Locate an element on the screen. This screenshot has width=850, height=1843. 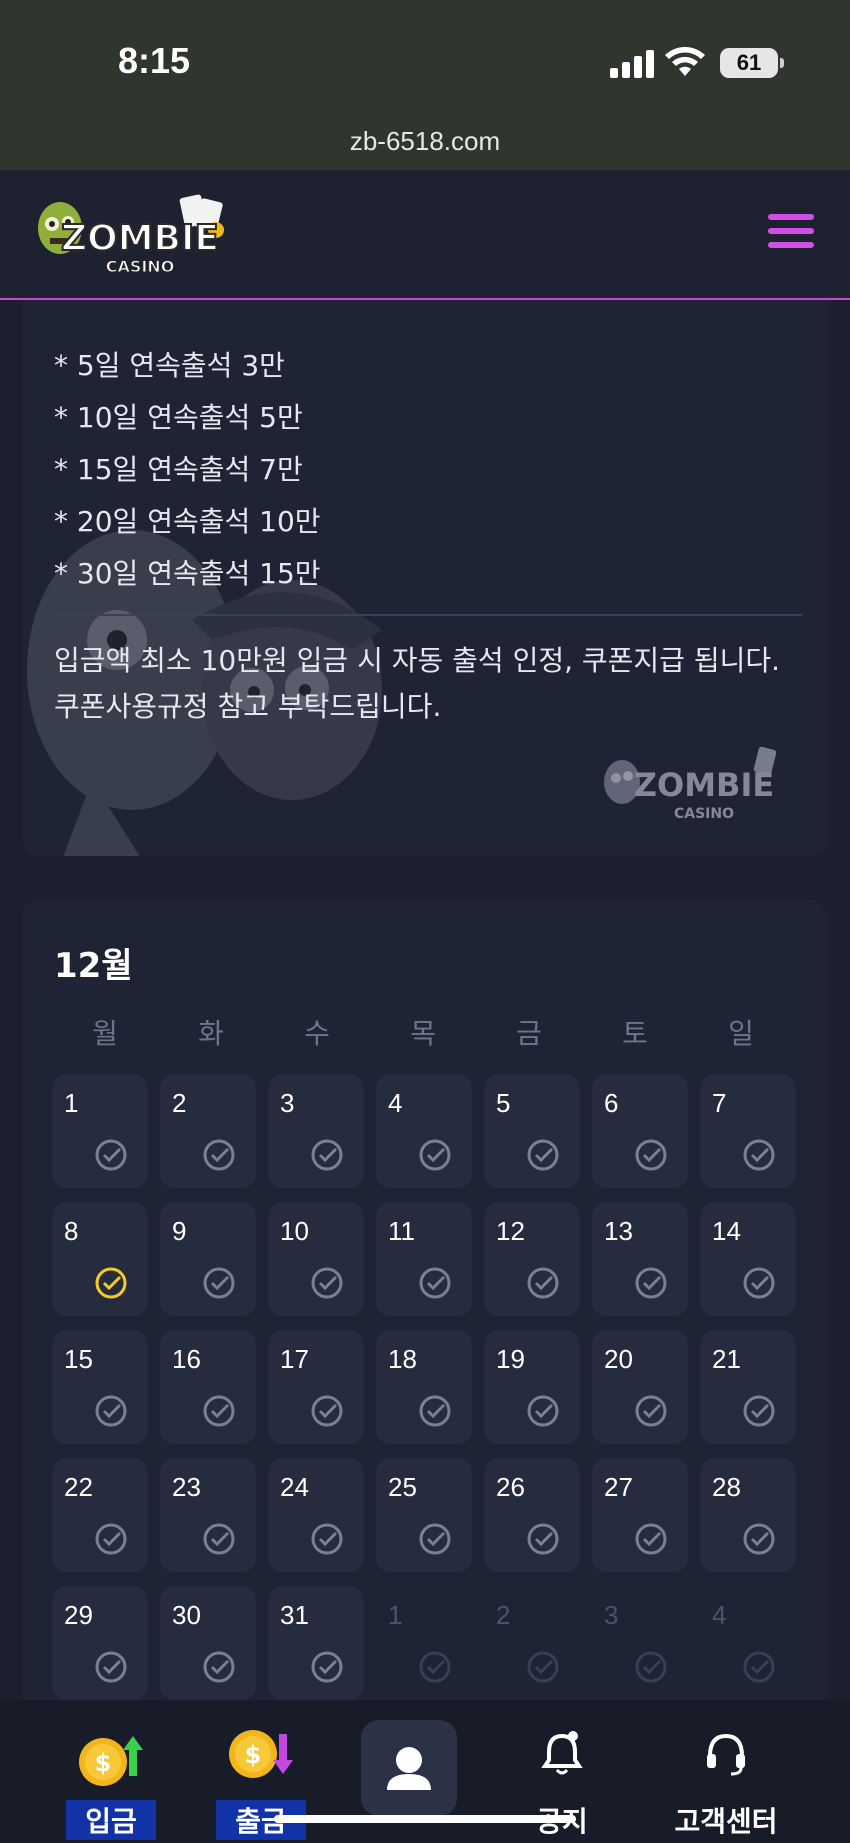
calendar-day-number: 20 is located at coordinates (618, 1359).